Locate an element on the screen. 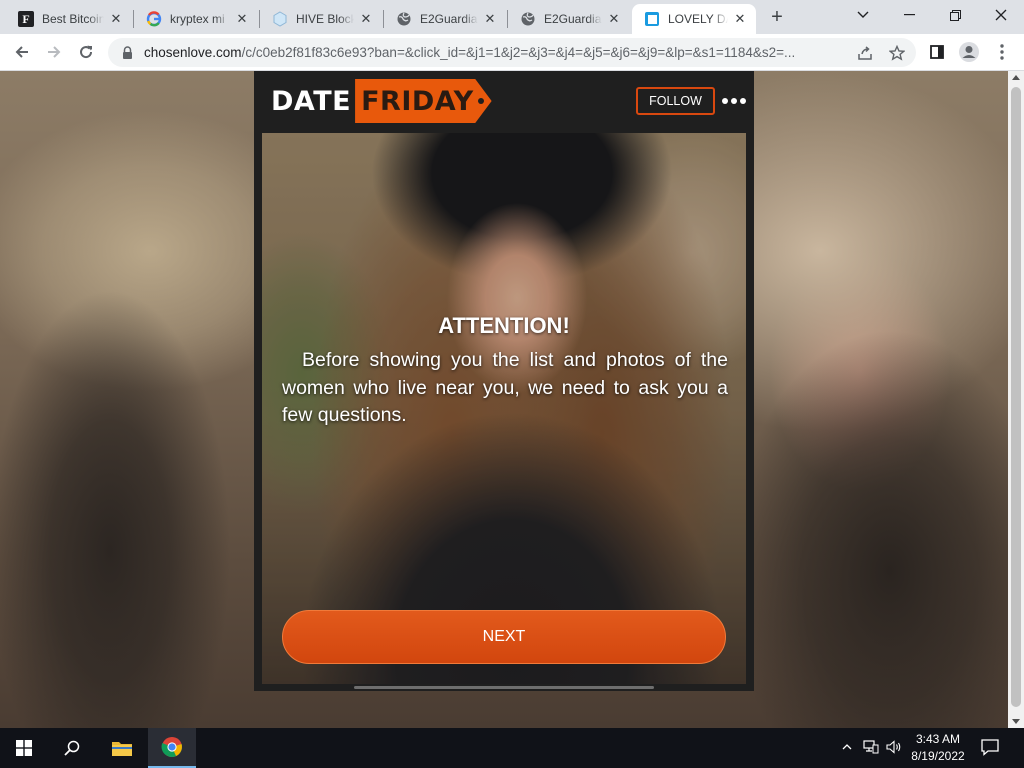 This screenshot has height=768, width=1024. tab-title: LOVELY DA is located at coordinates (698, 19).